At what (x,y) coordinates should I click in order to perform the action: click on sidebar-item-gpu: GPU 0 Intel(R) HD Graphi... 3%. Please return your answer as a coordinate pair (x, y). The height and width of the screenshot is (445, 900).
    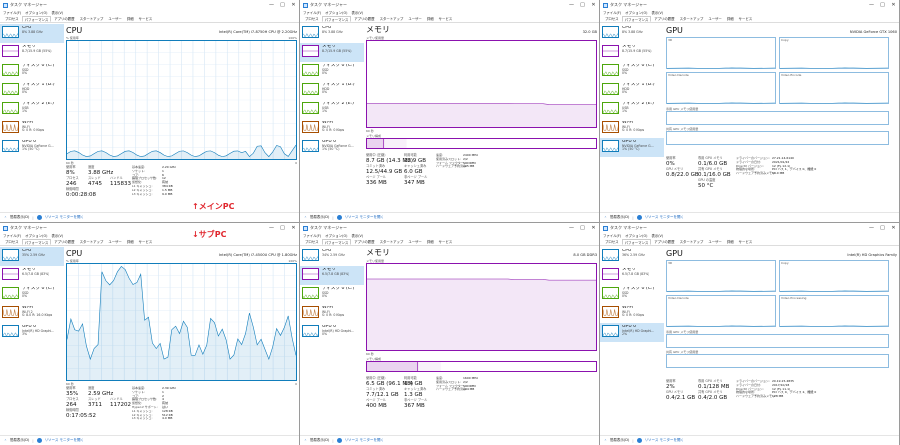
    Looking at the image, I should click on (32, 332).